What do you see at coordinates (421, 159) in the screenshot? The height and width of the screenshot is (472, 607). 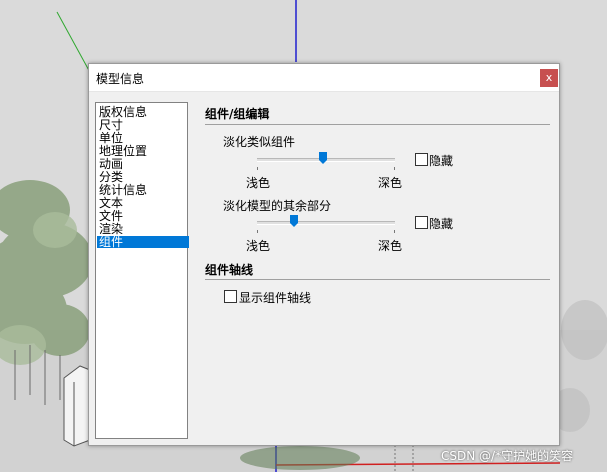 I see `fade-similar-hide-checkbox` at bounding box center [421, 159].